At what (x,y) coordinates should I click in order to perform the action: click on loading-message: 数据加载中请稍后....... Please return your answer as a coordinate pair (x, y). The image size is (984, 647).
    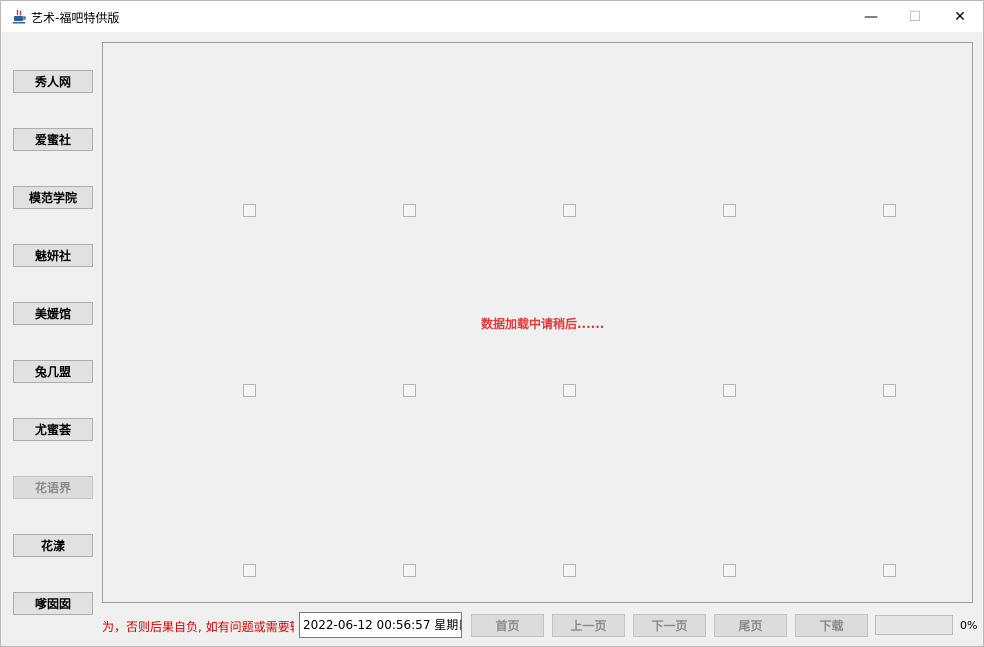
    Looking at the image, I should click on (543, 324).